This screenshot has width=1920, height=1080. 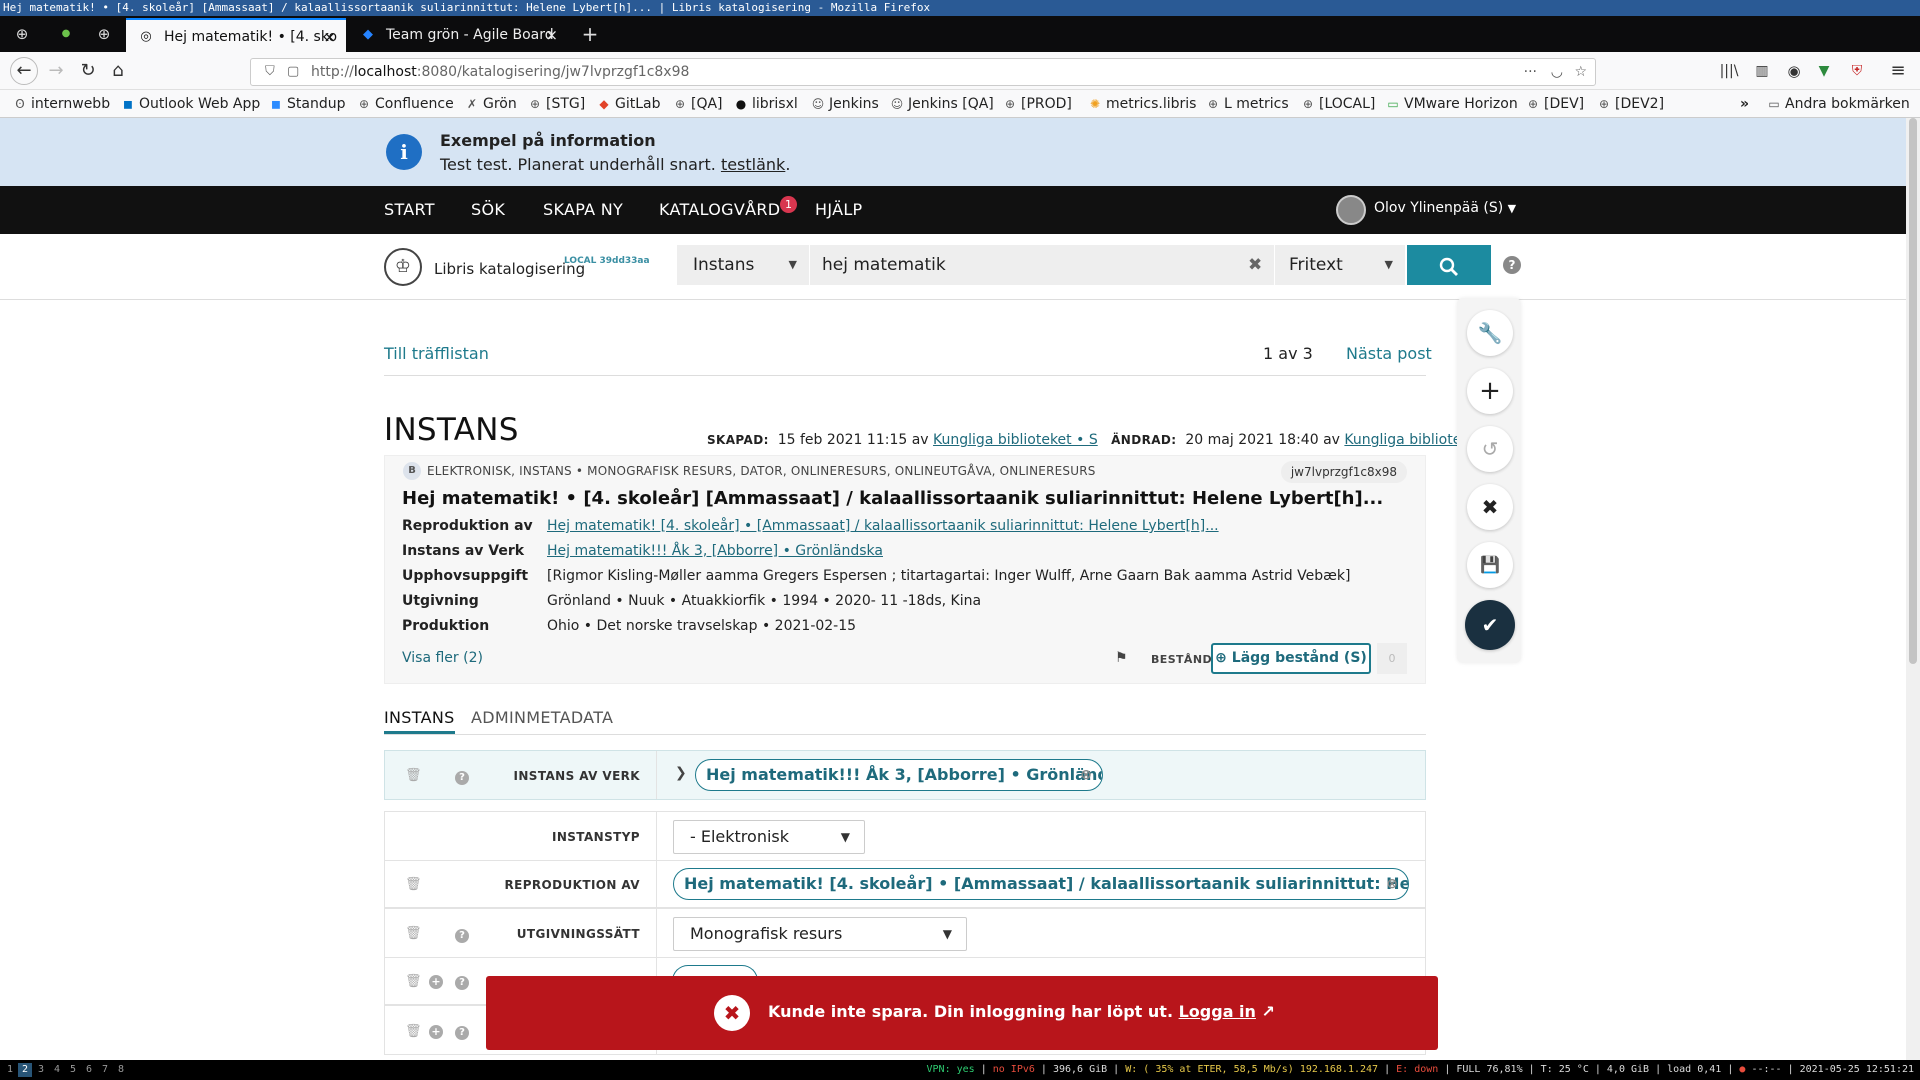 I want to click on bookmark-vmware: ▭ VMware Horizon, so click(x=1451, y=104).